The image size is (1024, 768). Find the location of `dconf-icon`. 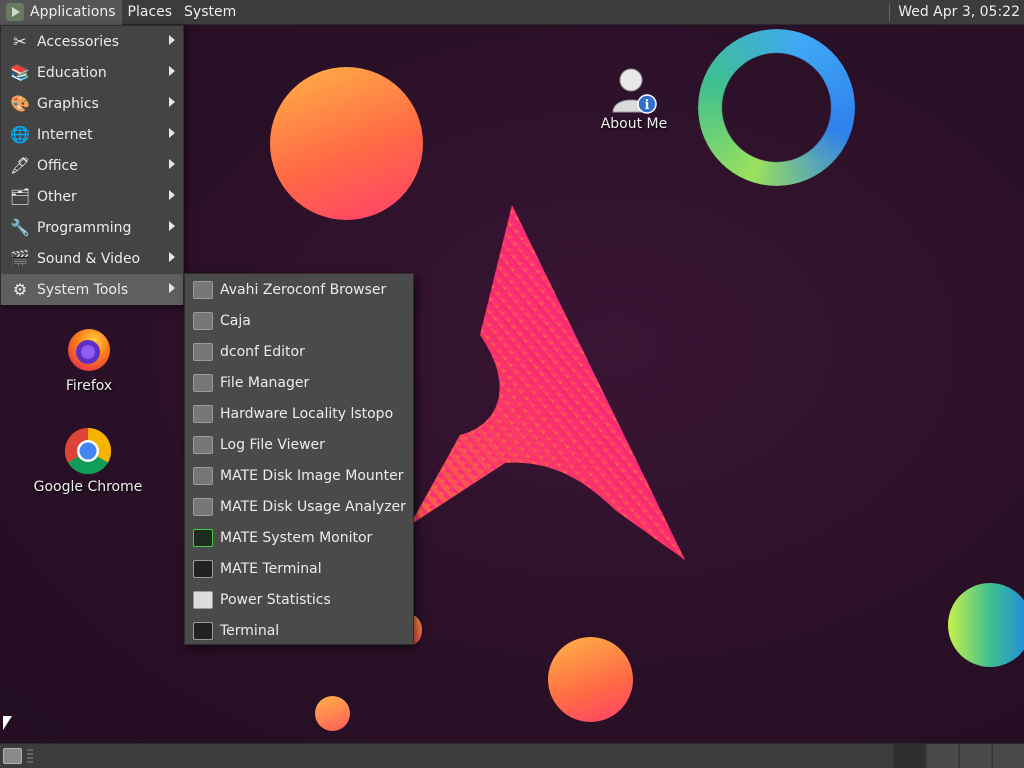

dconf-icon is located at coordinates (203, 351).